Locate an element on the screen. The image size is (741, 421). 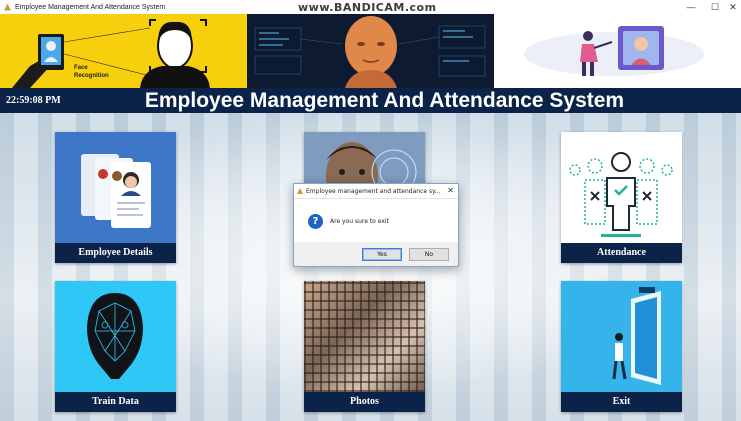
photos-label: Photos is located at coordinates (364, 402).